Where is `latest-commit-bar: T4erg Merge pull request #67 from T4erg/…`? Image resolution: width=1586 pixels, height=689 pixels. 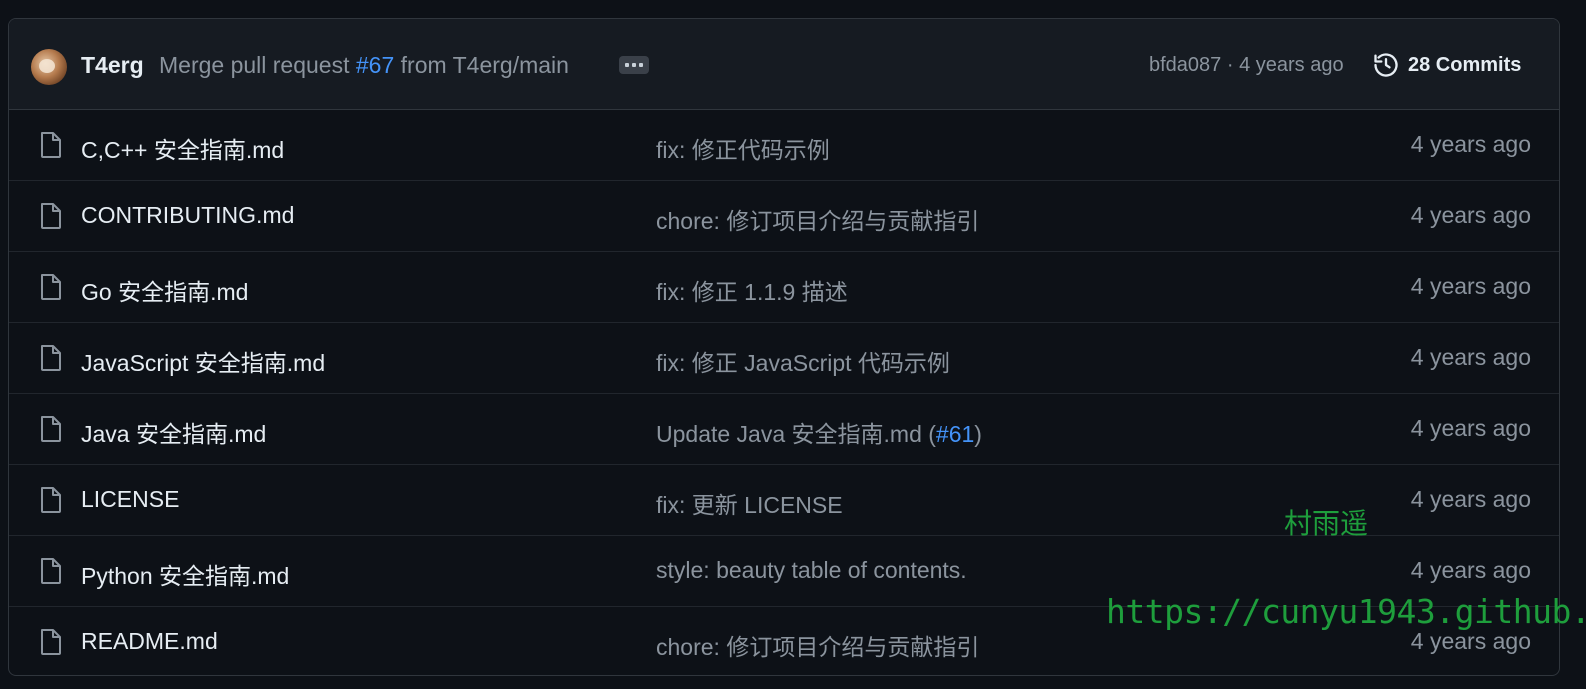
latest-commit-bar: T4erg Merge pull request #67 from T4erg/… is located at coordinates (784, 64).